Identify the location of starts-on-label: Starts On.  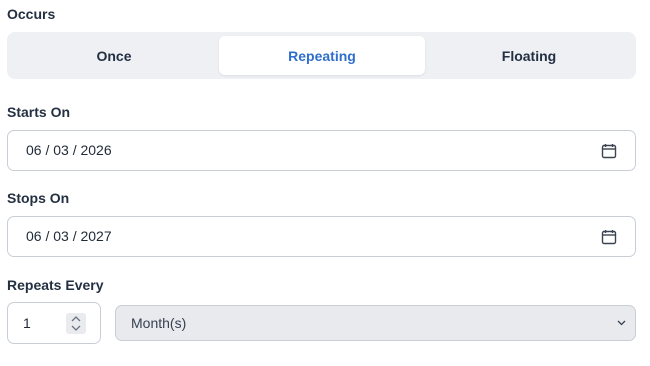
(39, 112).